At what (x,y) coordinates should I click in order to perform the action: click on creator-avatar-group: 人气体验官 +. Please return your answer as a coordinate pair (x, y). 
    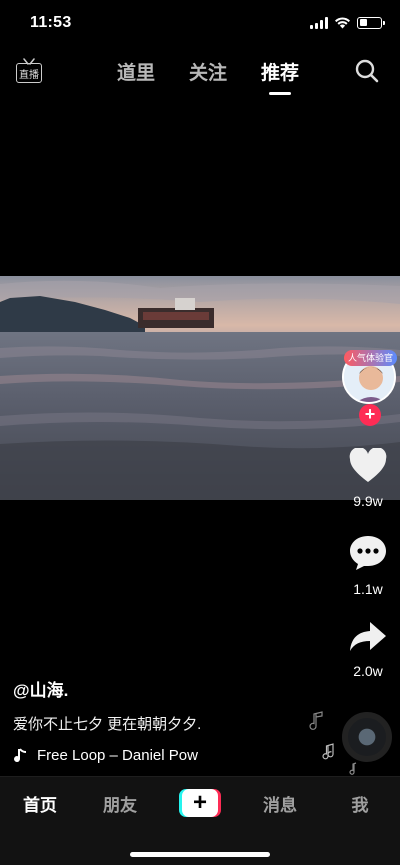
    Looking at the image, I should click on (370, 388).